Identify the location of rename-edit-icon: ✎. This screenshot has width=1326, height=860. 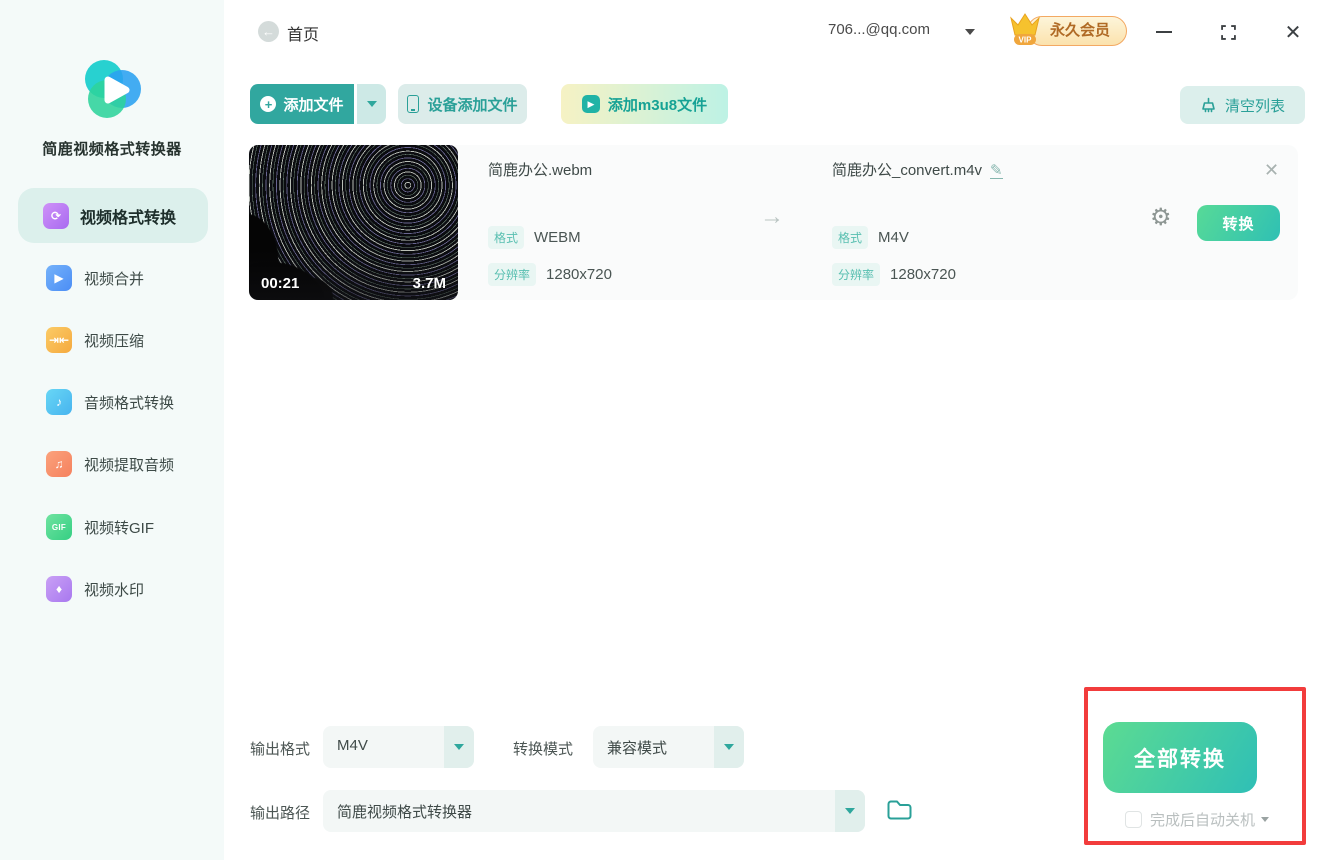
(996, 171).